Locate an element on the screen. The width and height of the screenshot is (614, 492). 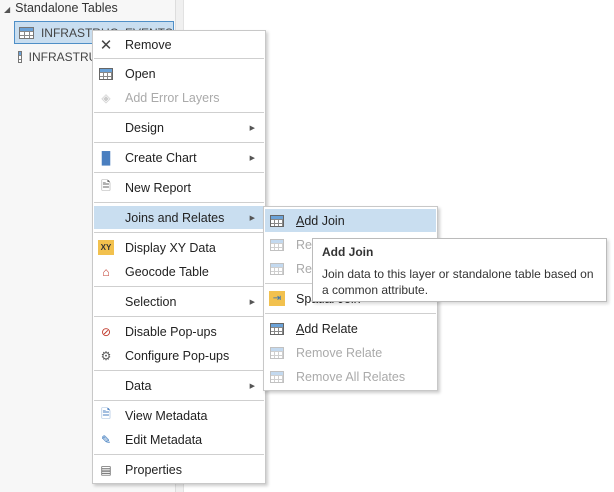
report-icon: 🗎 is located at coordinates (106, 186).